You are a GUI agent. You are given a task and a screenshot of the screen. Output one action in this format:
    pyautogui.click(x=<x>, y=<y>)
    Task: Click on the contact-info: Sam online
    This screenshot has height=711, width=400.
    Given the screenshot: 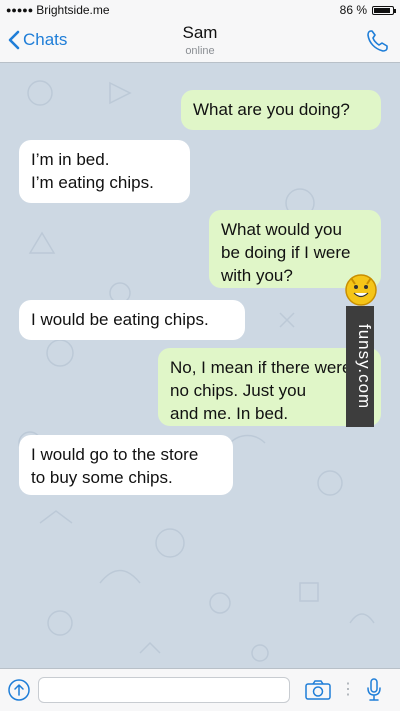 What is the action you would take?
    pyautogui.click(x=200, y=40)
    